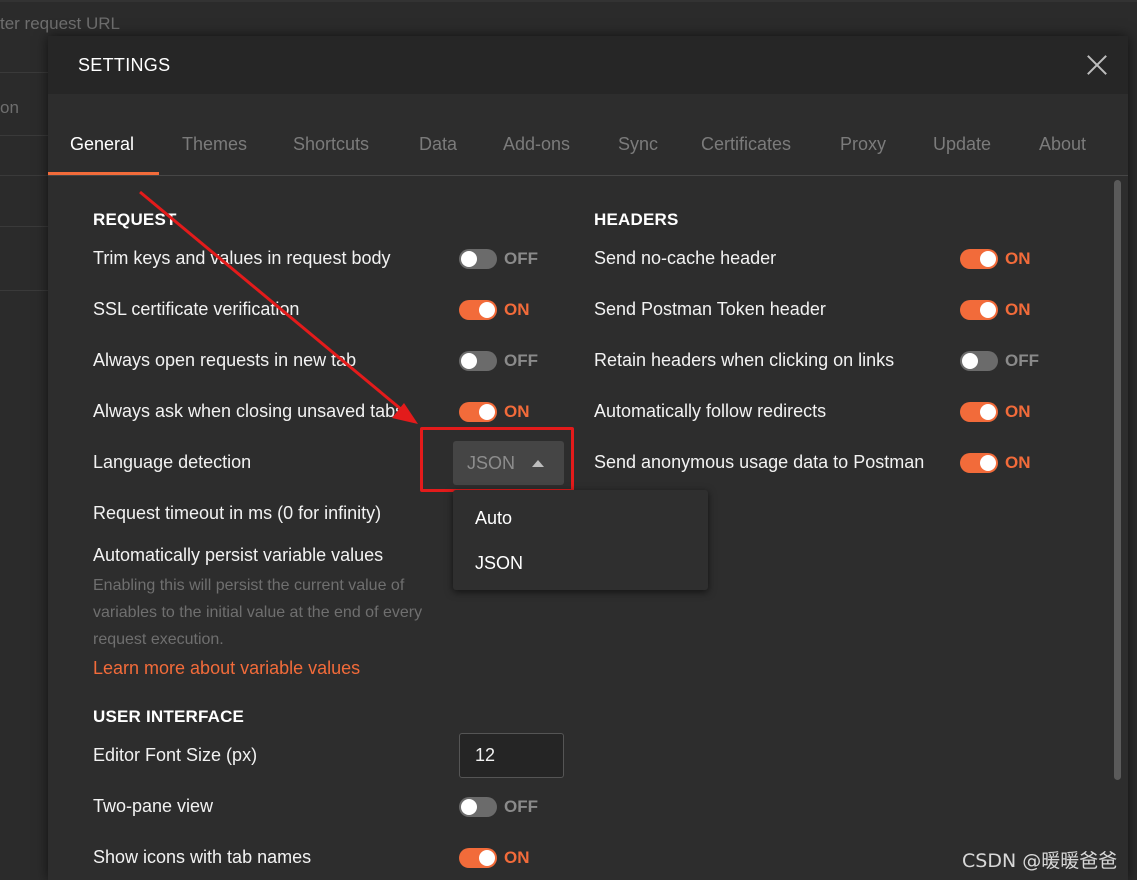 The height and width of the screenshot is (880, 1137). I want to click on follow-redirects-toggle, so click(979, 412).